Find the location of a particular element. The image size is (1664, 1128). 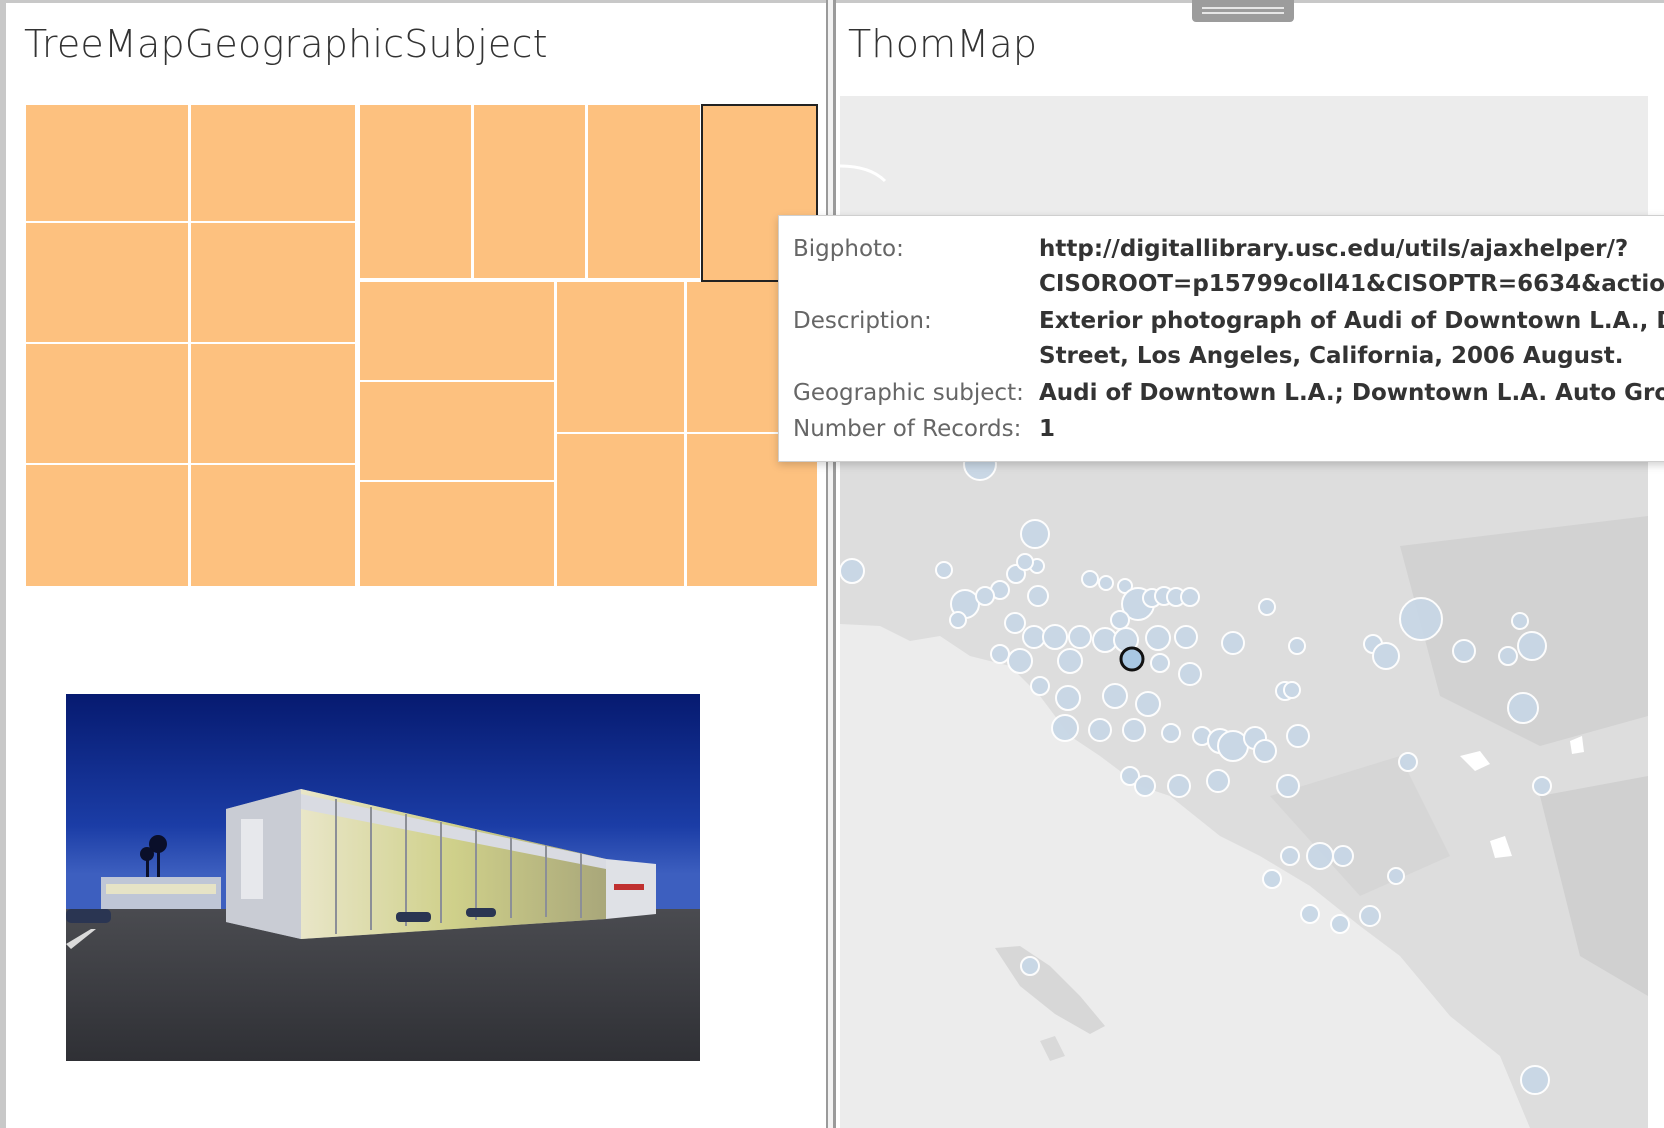

sheet-title-map: ThomMap is located at coordinates (943, 44).